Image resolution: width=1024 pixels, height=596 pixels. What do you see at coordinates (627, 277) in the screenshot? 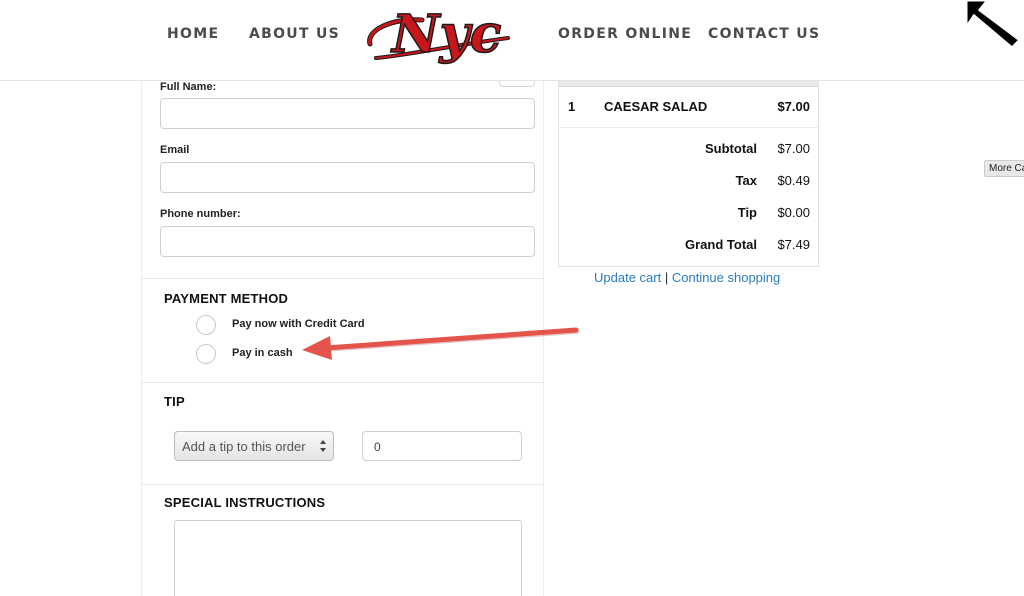
I see `update-cart-link: Update cart` at bounding box center [627, 277].